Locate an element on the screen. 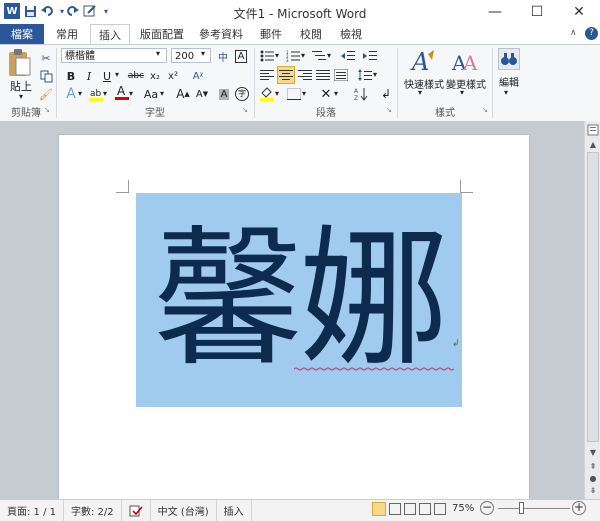  distributed-icon is located at coordinates (341, 75).